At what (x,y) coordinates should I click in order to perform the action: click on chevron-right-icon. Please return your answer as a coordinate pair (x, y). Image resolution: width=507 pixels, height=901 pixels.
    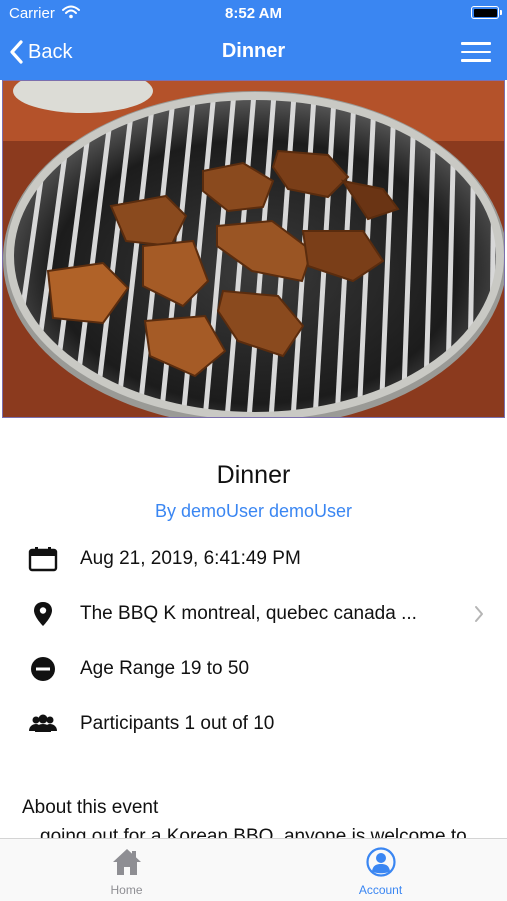
    Looking at the image, I should click on (479, 614).